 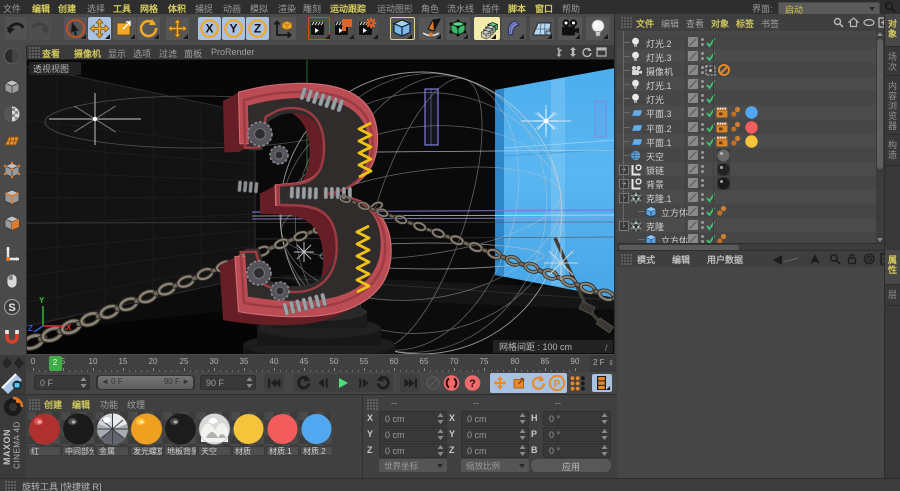 What do you see at coordinates (51, 68) in the screenshot?
I see `svg-text: 透视视图` at bounding box center [51, 68].